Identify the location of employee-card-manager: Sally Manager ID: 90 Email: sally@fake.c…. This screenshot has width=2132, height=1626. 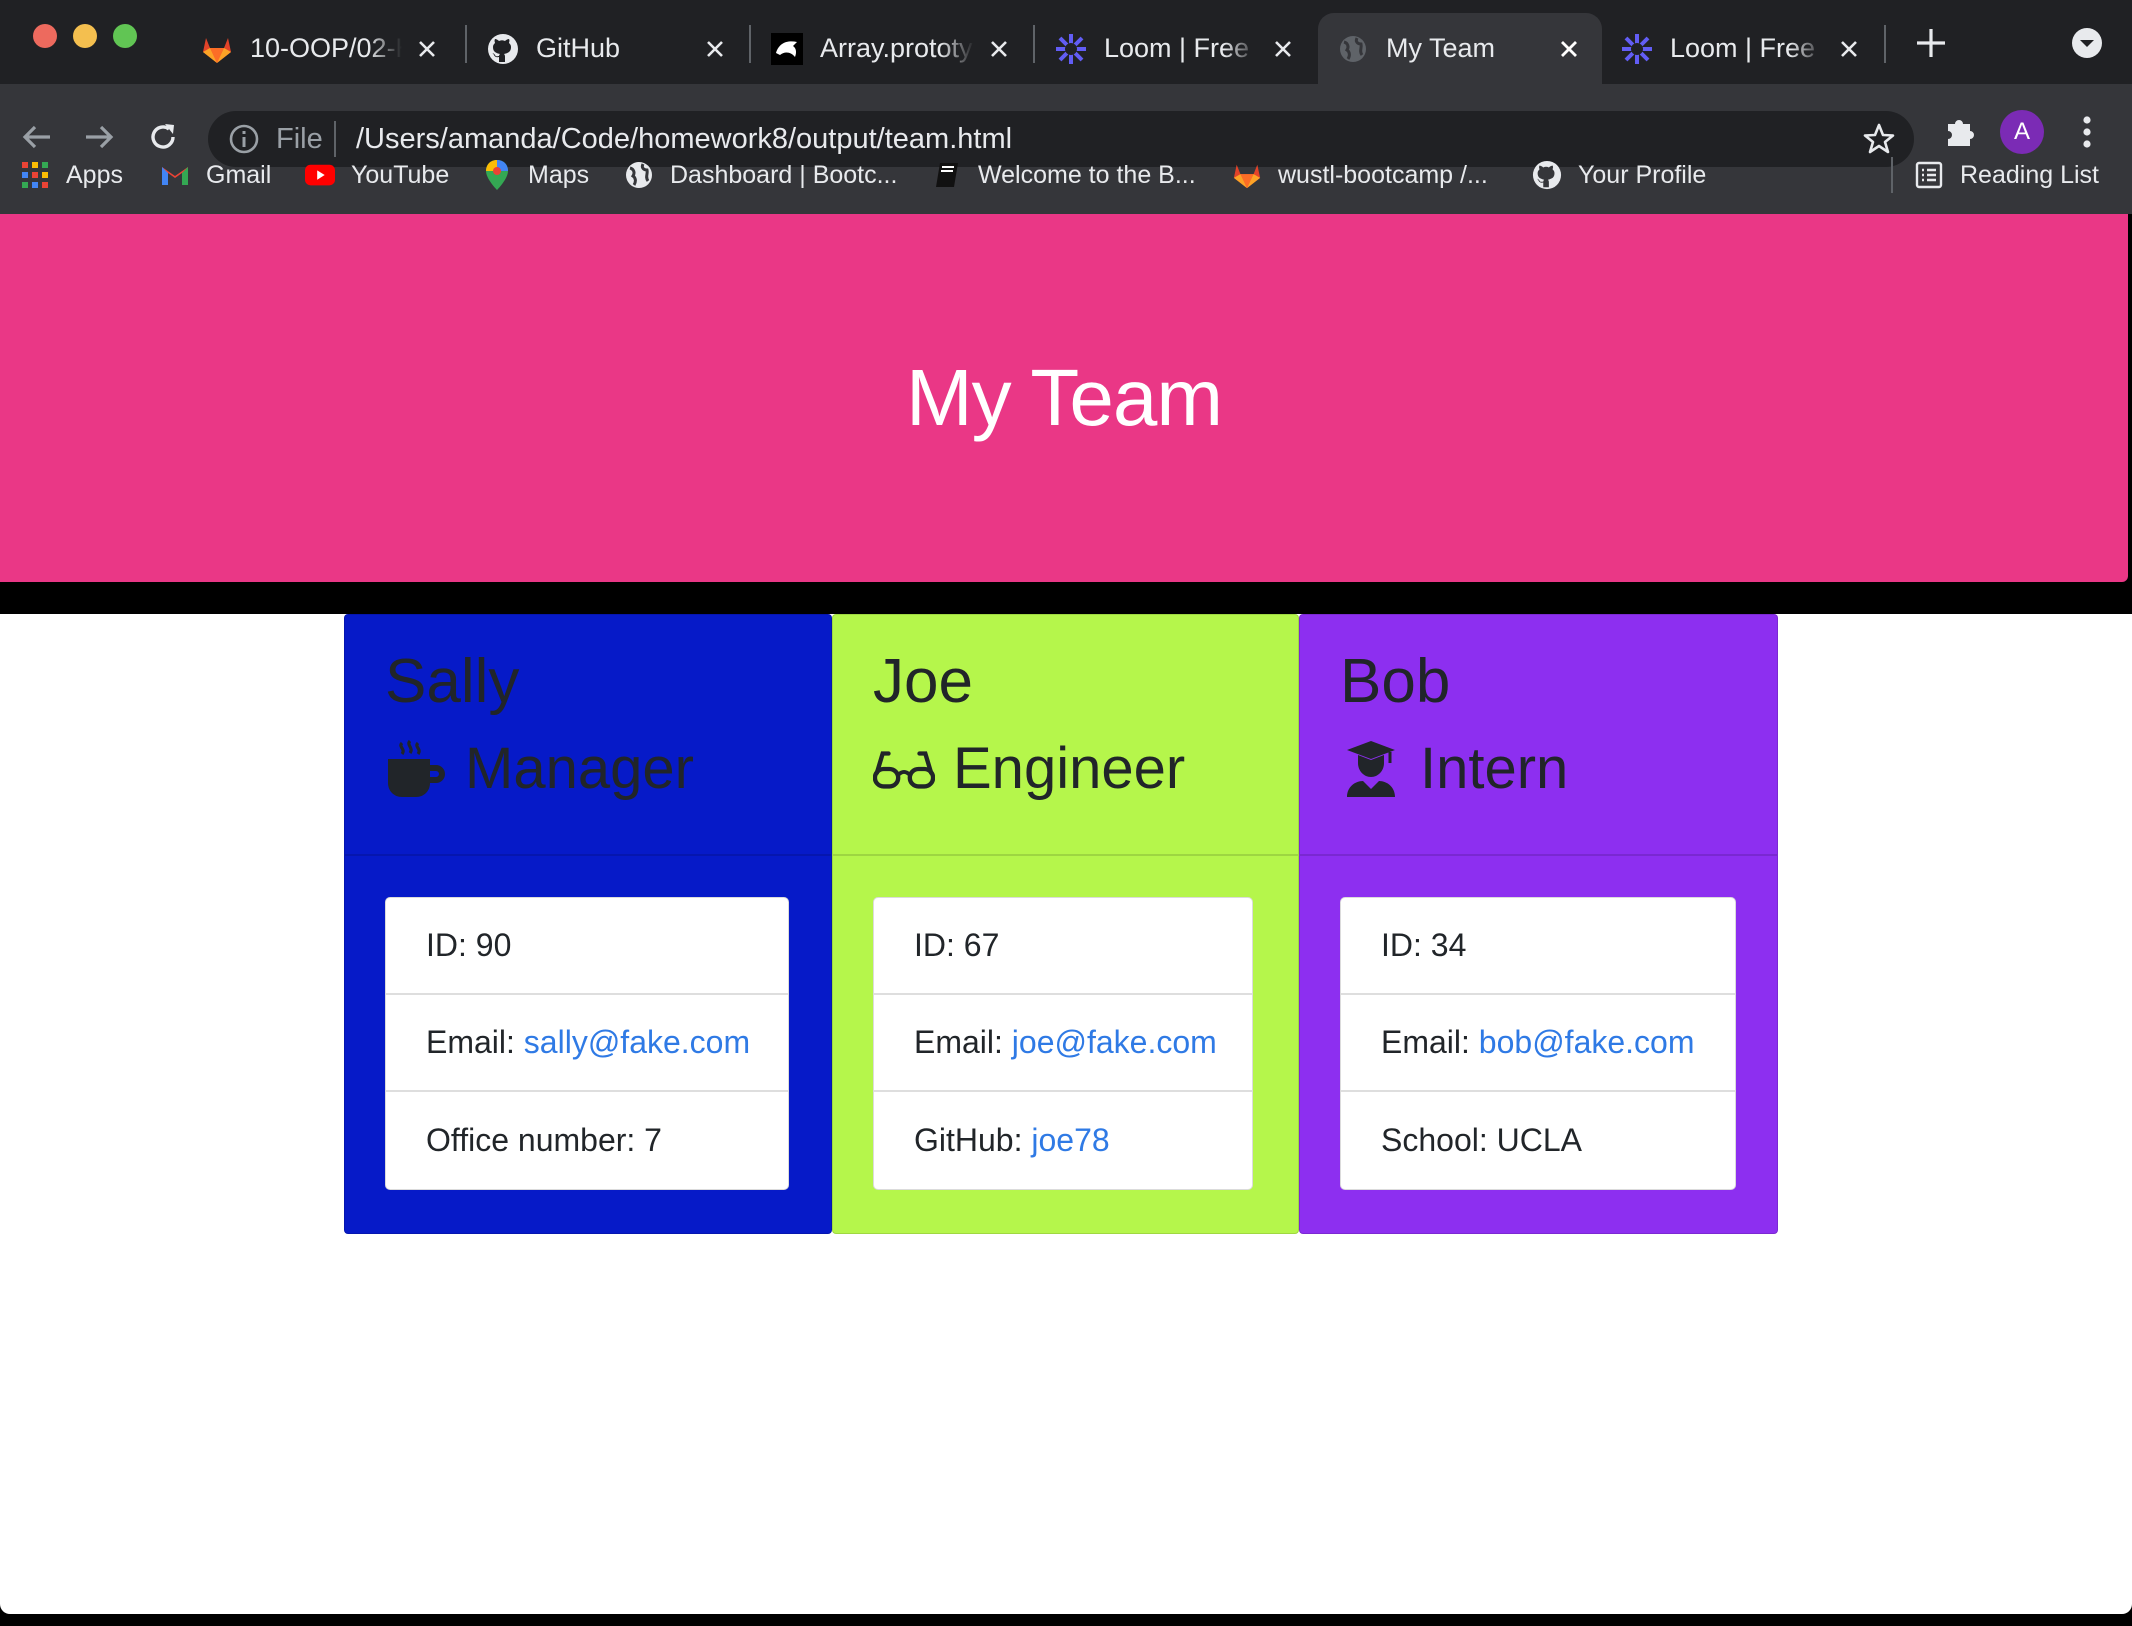
(588, 924).